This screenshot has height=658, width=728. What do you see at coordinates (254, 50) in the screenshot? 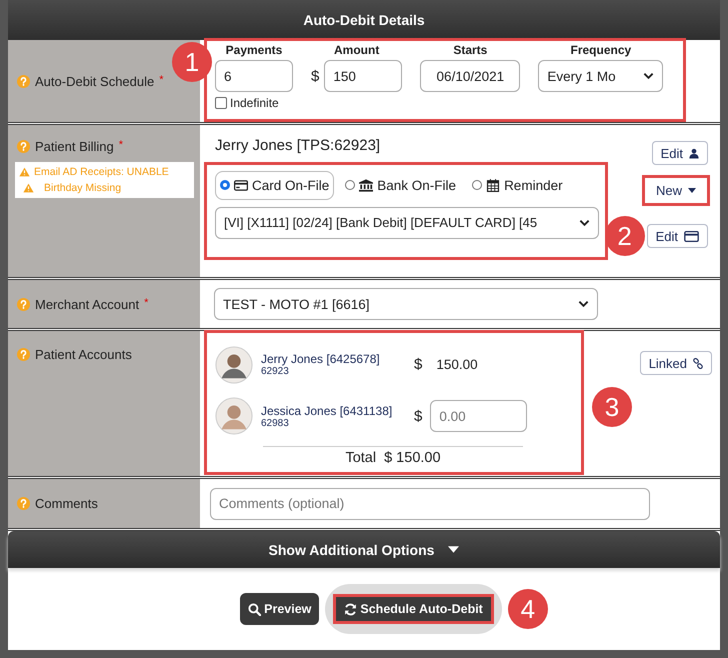
I see `column-label: Payments` at bounding box center [254, 50].